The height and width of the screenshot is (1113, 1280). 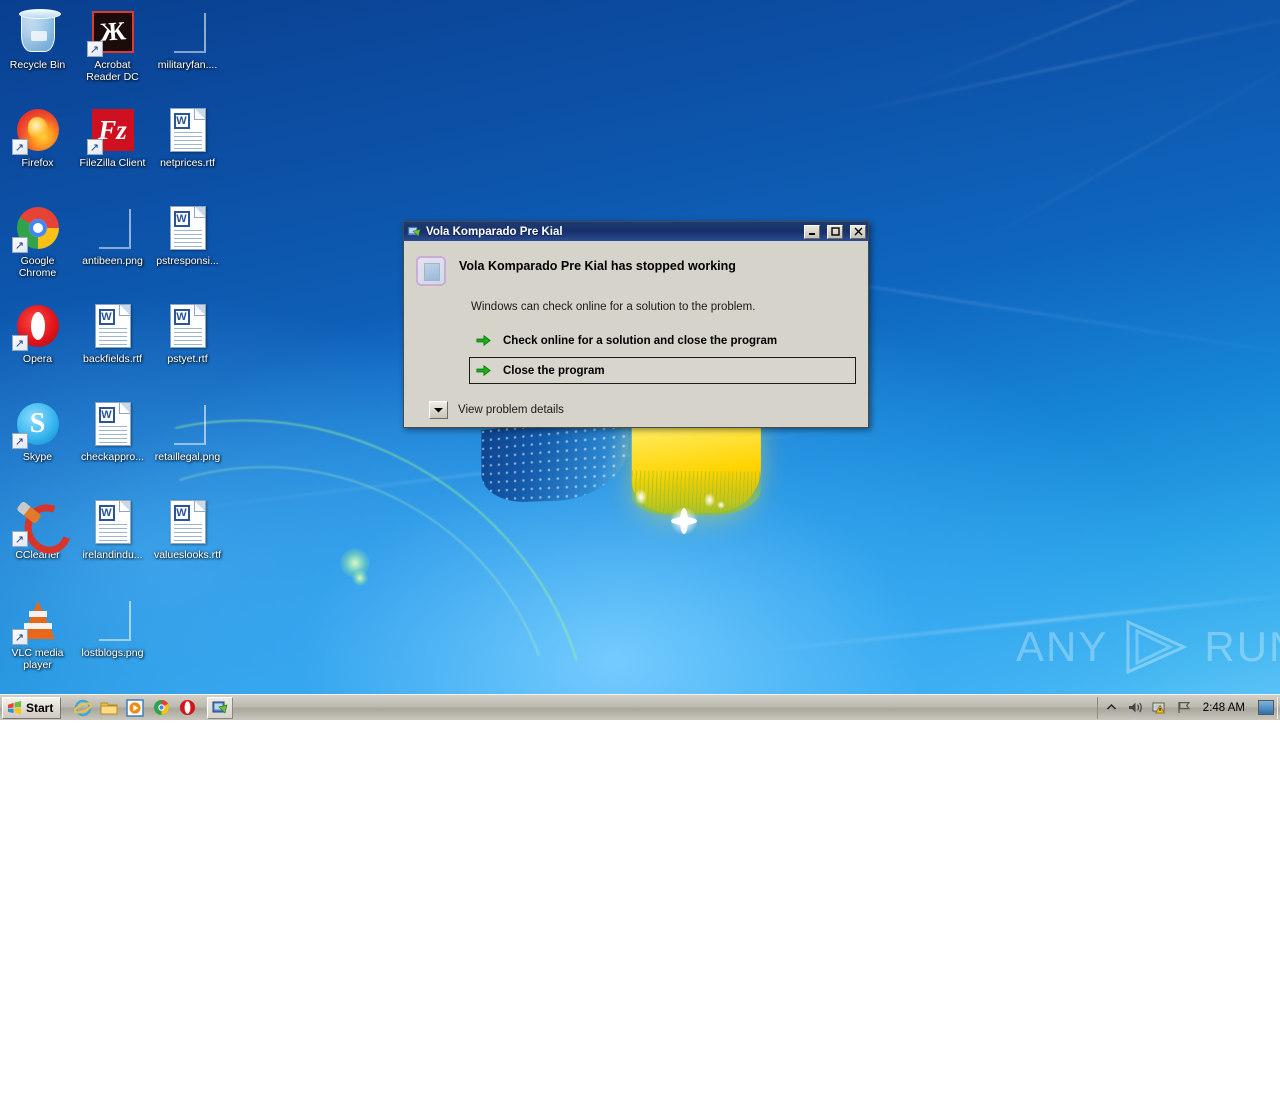 I want to click on desktop-icon: lostblogs.png, so click(x=112, y=641).